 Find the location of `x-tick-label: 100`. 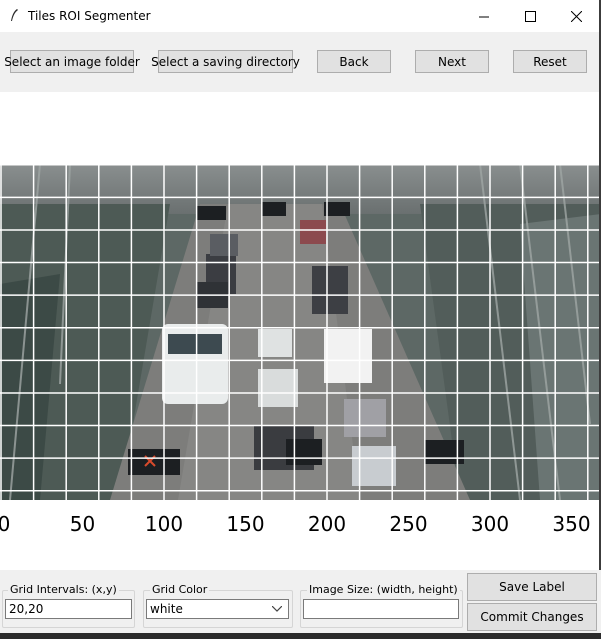

x-tick-label: 100 is located at coordinates (164, 524).